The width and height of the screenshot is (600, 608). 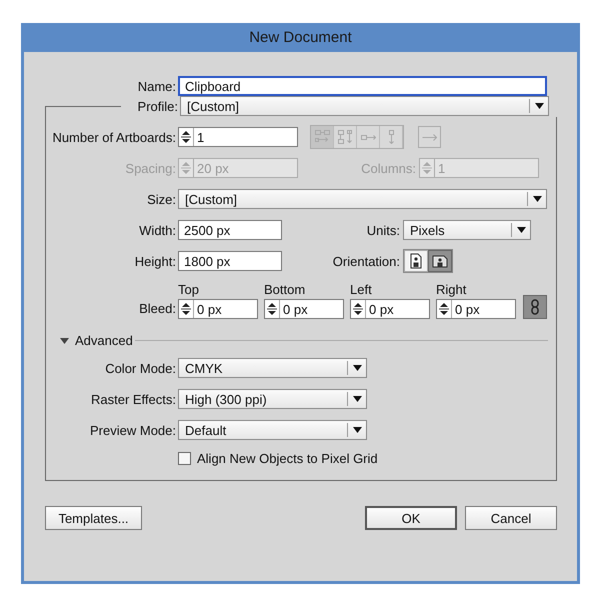 What do you see at coordinates (511, 518) in the screenshot?
I see `dialog-button: Cancel` at bounding box center [511, 518].